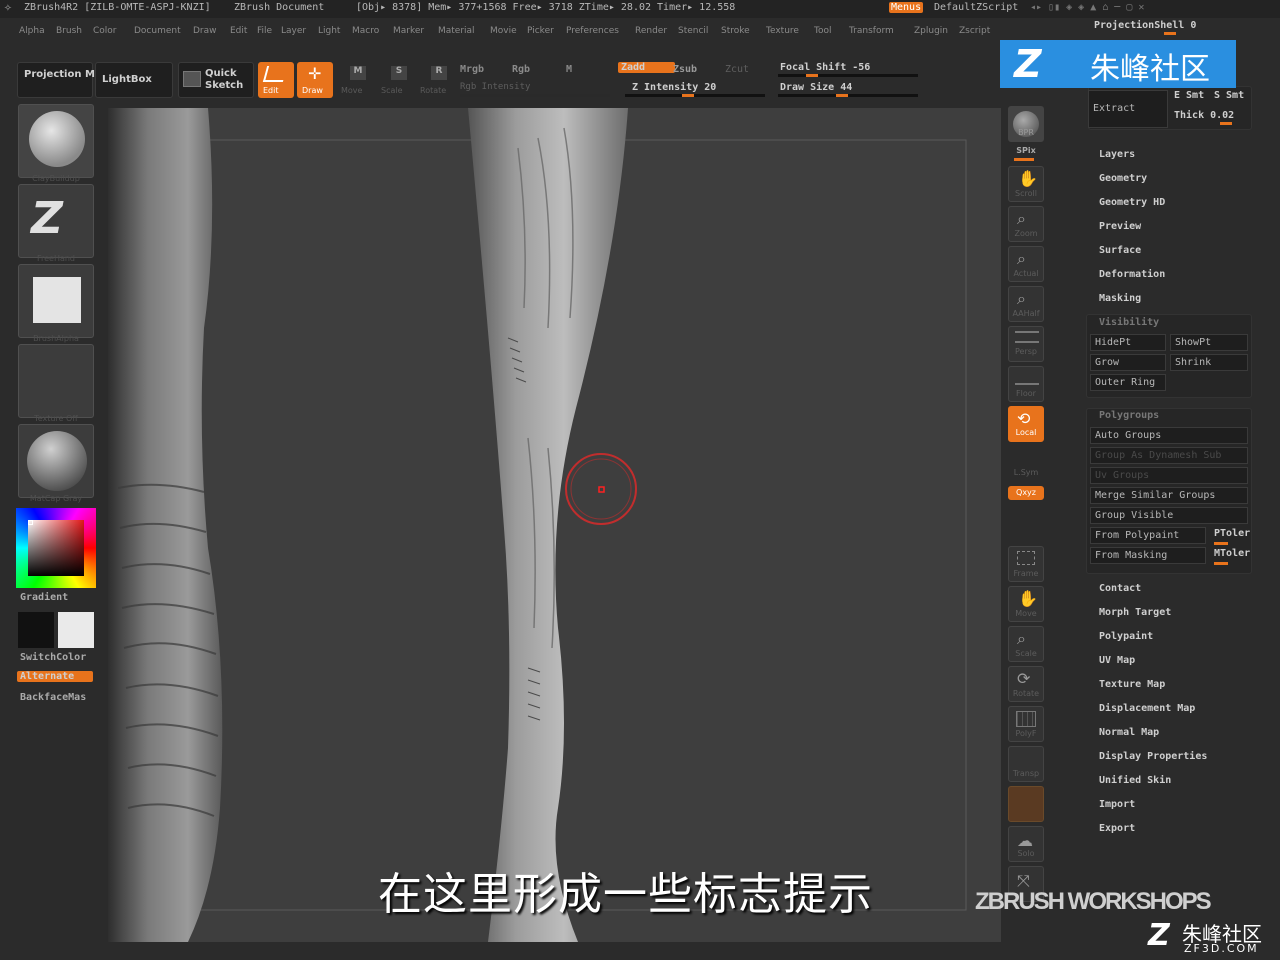 The image size is (1280, 960). Describe the element at coordinates (1153, 756) in the screenshot. I see `panel-display-properties: Display Properties` at that location.